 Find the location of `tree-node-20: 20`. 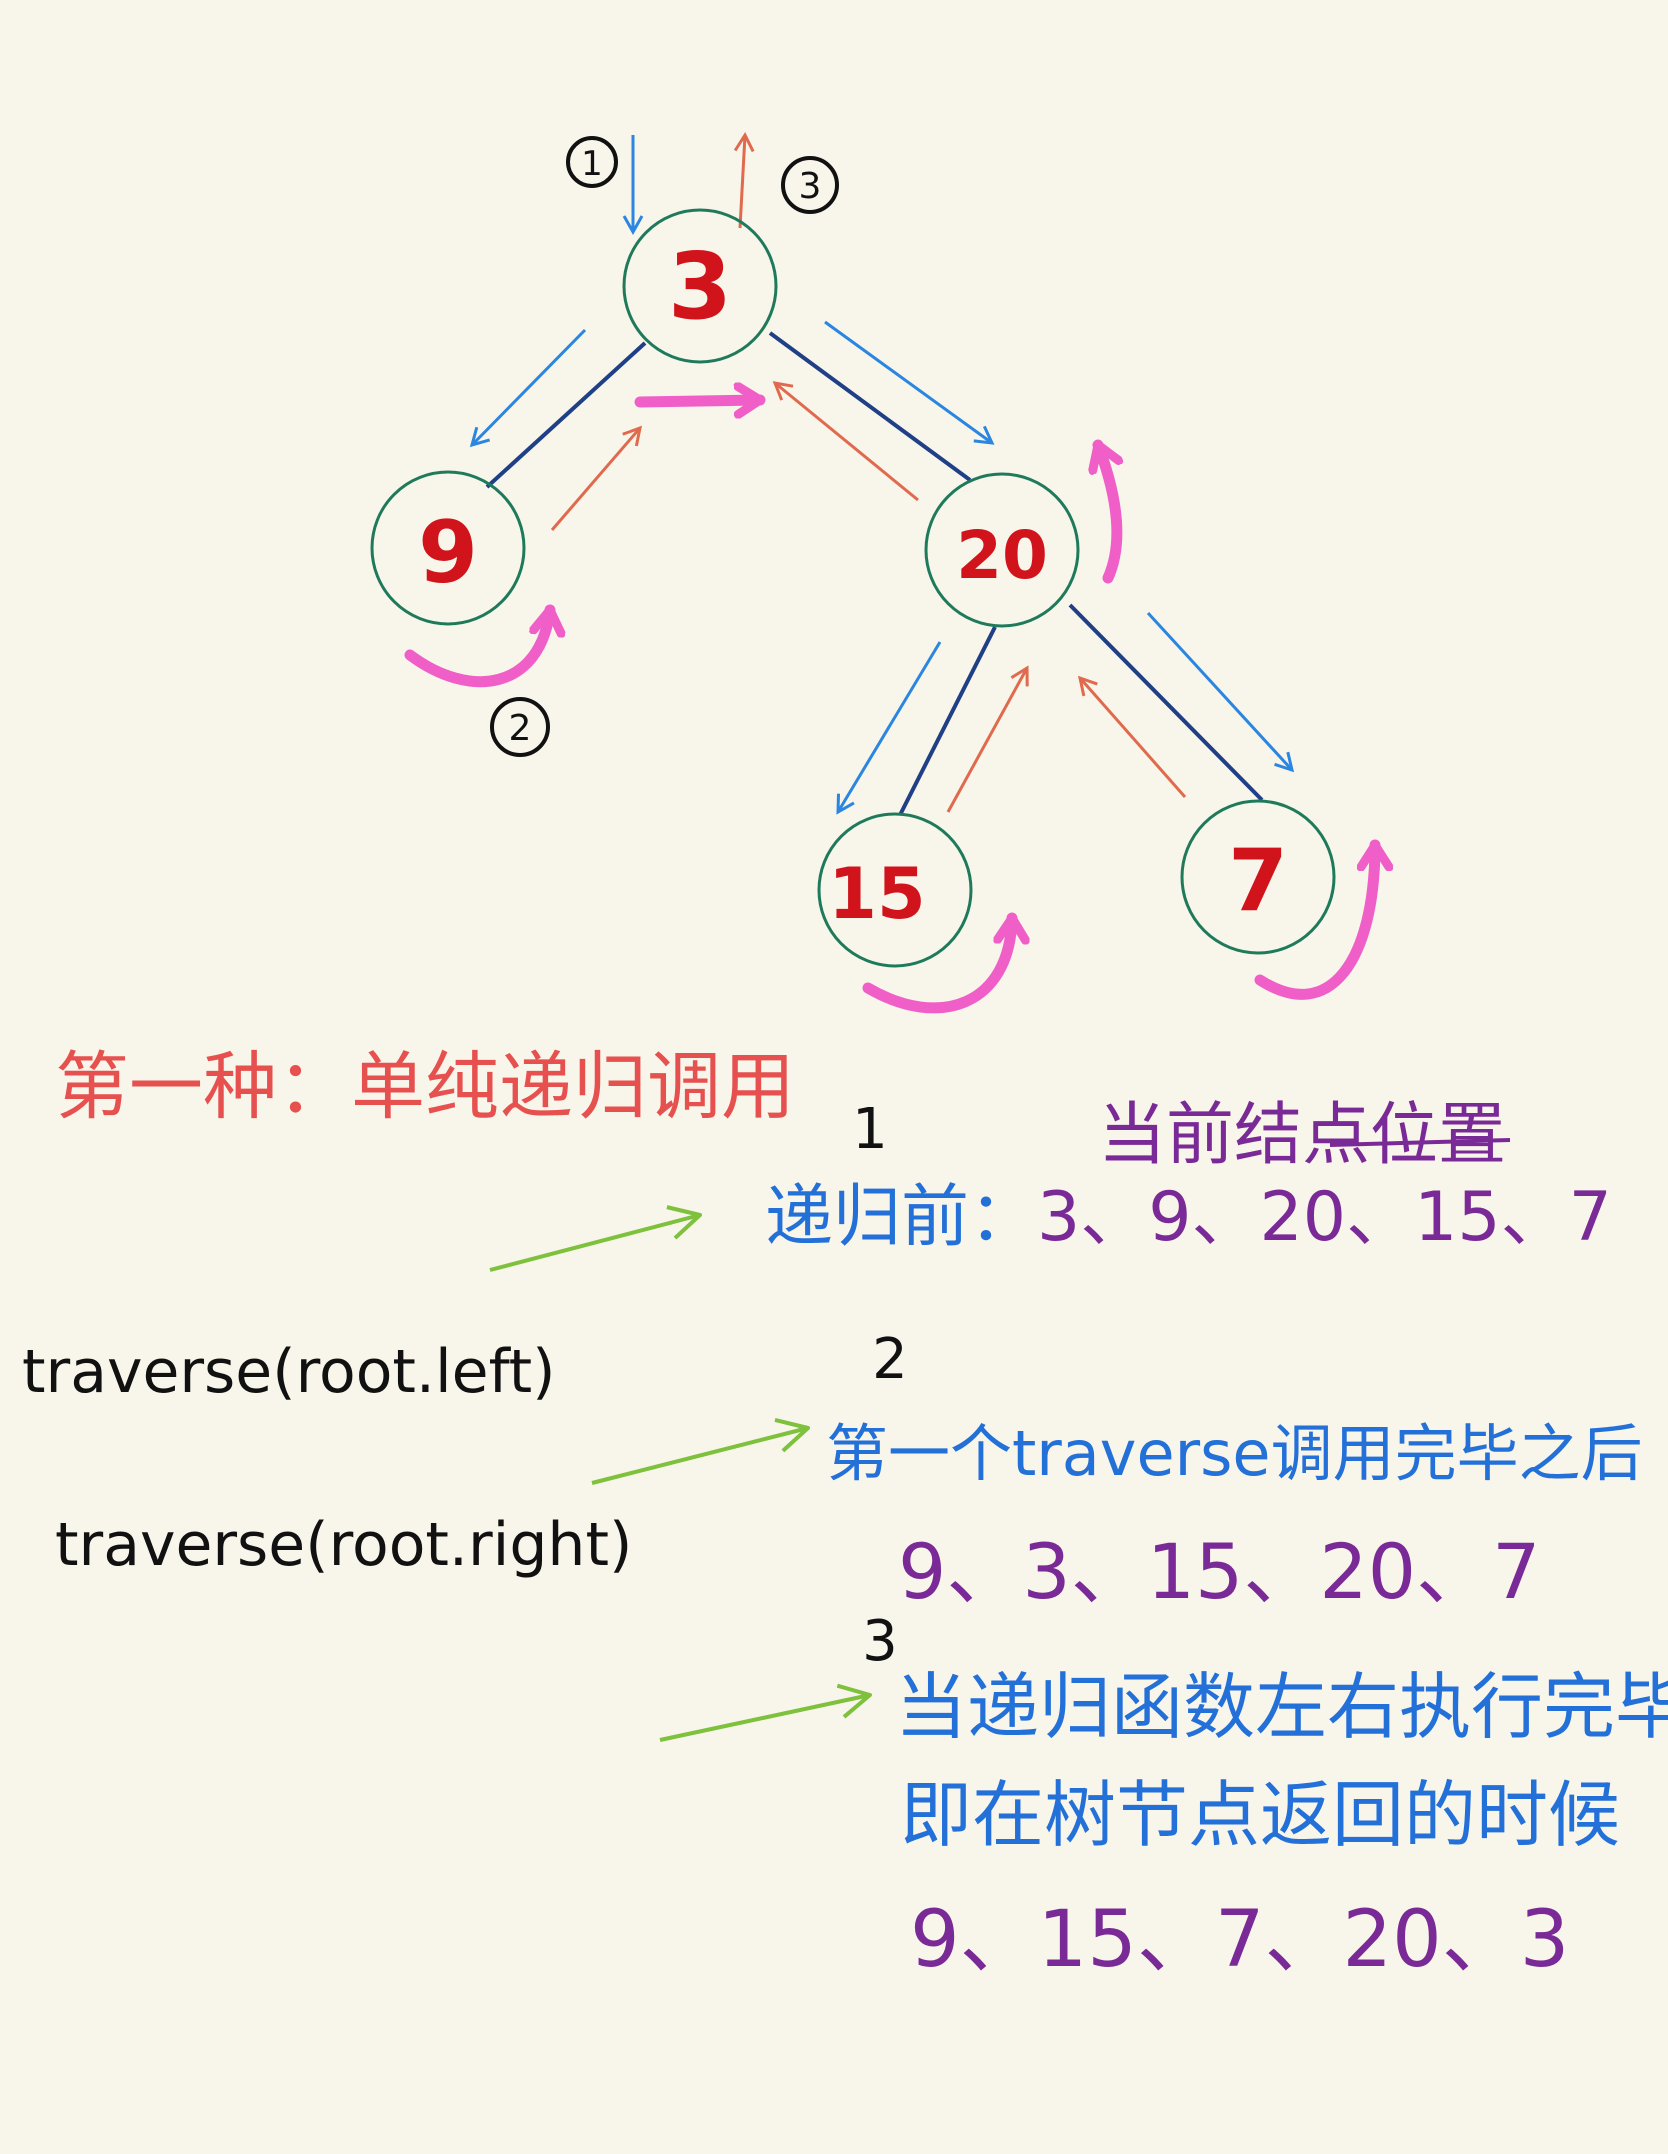

tree-node-20: 20 is located at coordinates (1002, 550).